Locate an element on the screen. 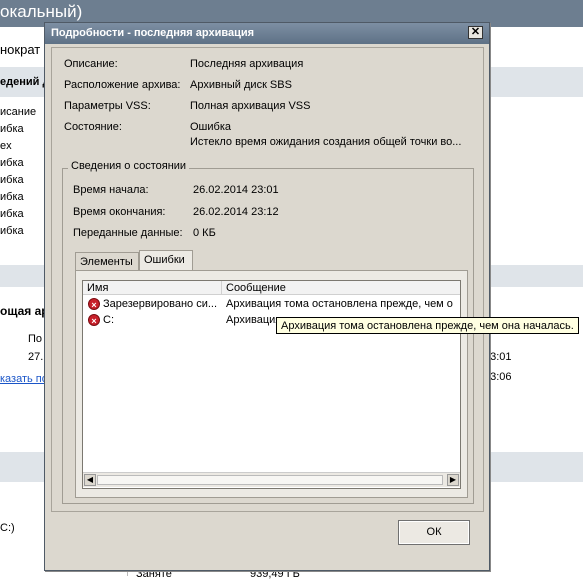 This screenshot has width=583, height=580. start-time-value: 26.02.2014 23:01 is located at coordinates (236, 190).